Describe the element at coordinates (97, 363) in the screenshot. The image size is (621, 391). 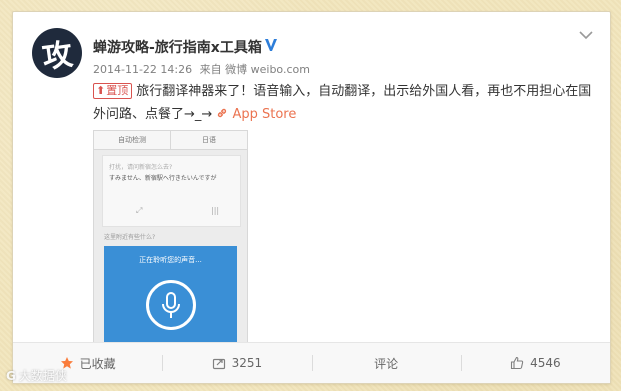
I see `favorite-label: 已收藏` at that location.